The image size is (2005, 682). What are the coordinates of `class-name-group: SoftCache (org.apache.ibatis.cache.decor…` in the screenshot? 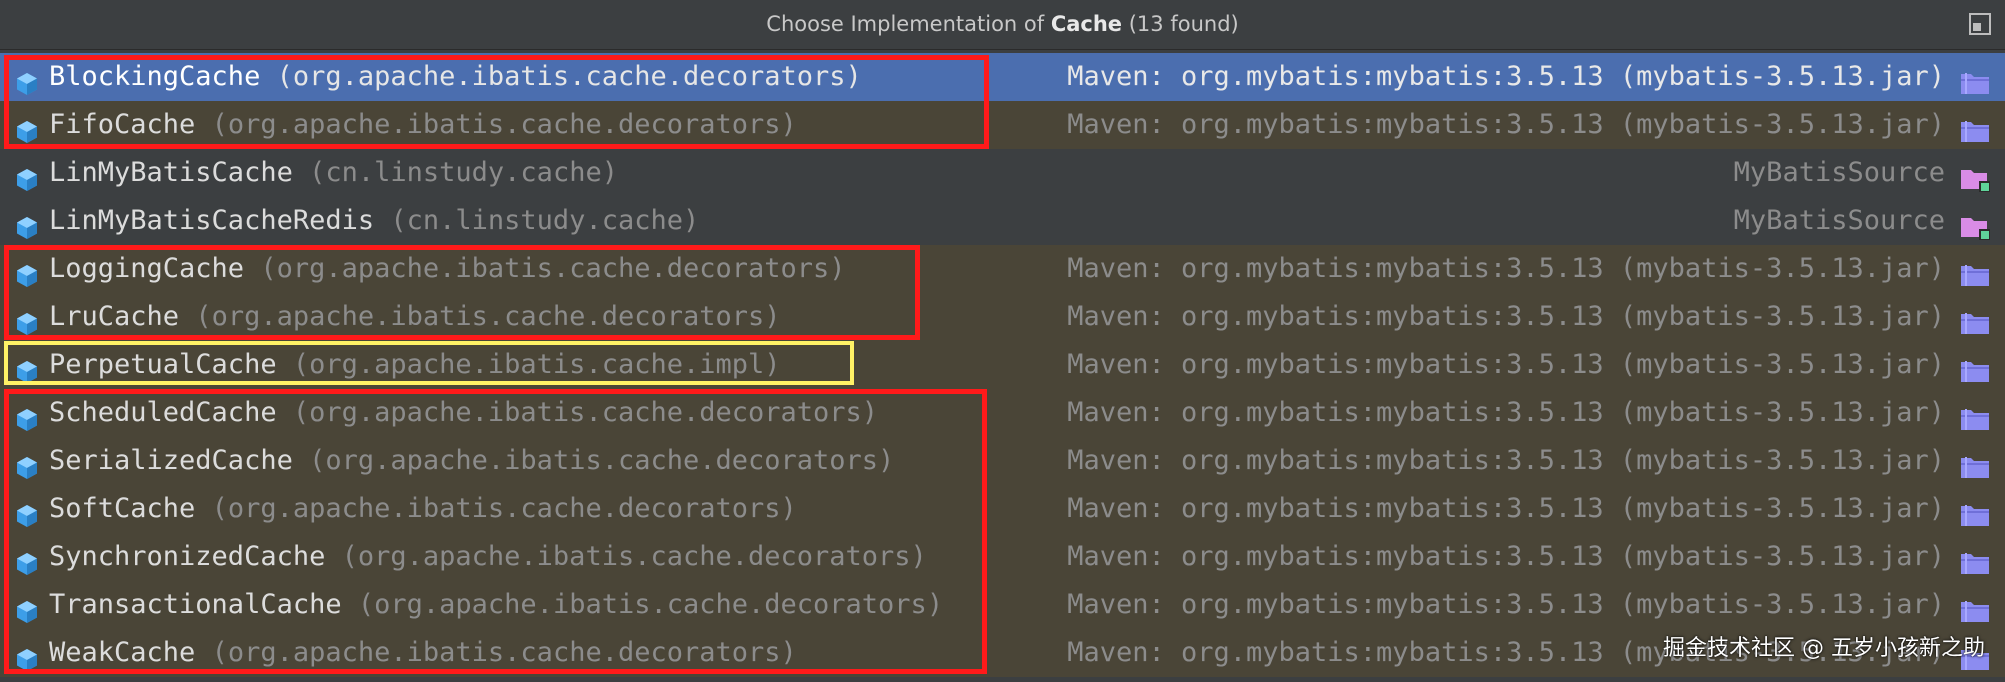 It's located at (423, 509).